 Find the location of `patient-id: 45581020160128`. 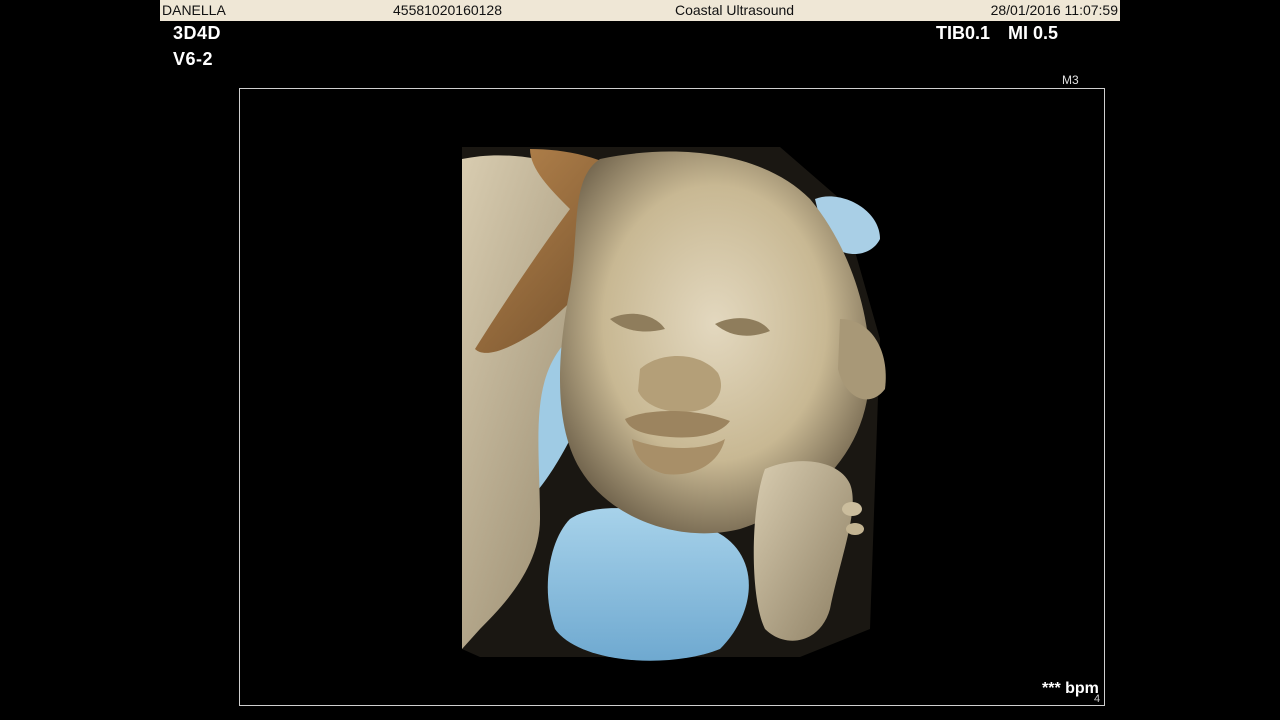

patient-id: 45581020160128 is located at coordinates (448, 10).